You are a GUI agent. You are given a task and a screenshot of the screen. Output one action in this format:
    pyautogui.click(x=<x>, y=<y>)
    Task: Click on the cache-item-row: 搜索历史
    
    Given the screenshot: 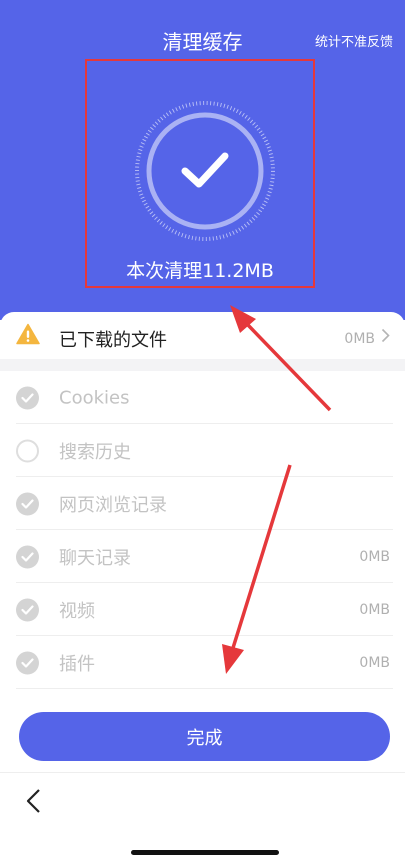 What is the action you would take?
    pyautogui.click(x=202, y=450)
    